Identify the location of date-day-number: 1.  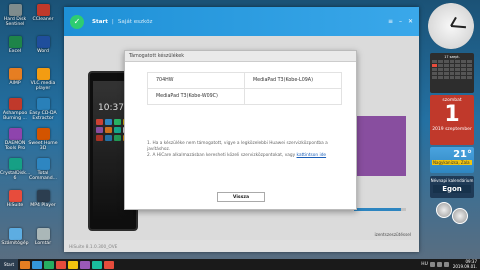
(452, 114).